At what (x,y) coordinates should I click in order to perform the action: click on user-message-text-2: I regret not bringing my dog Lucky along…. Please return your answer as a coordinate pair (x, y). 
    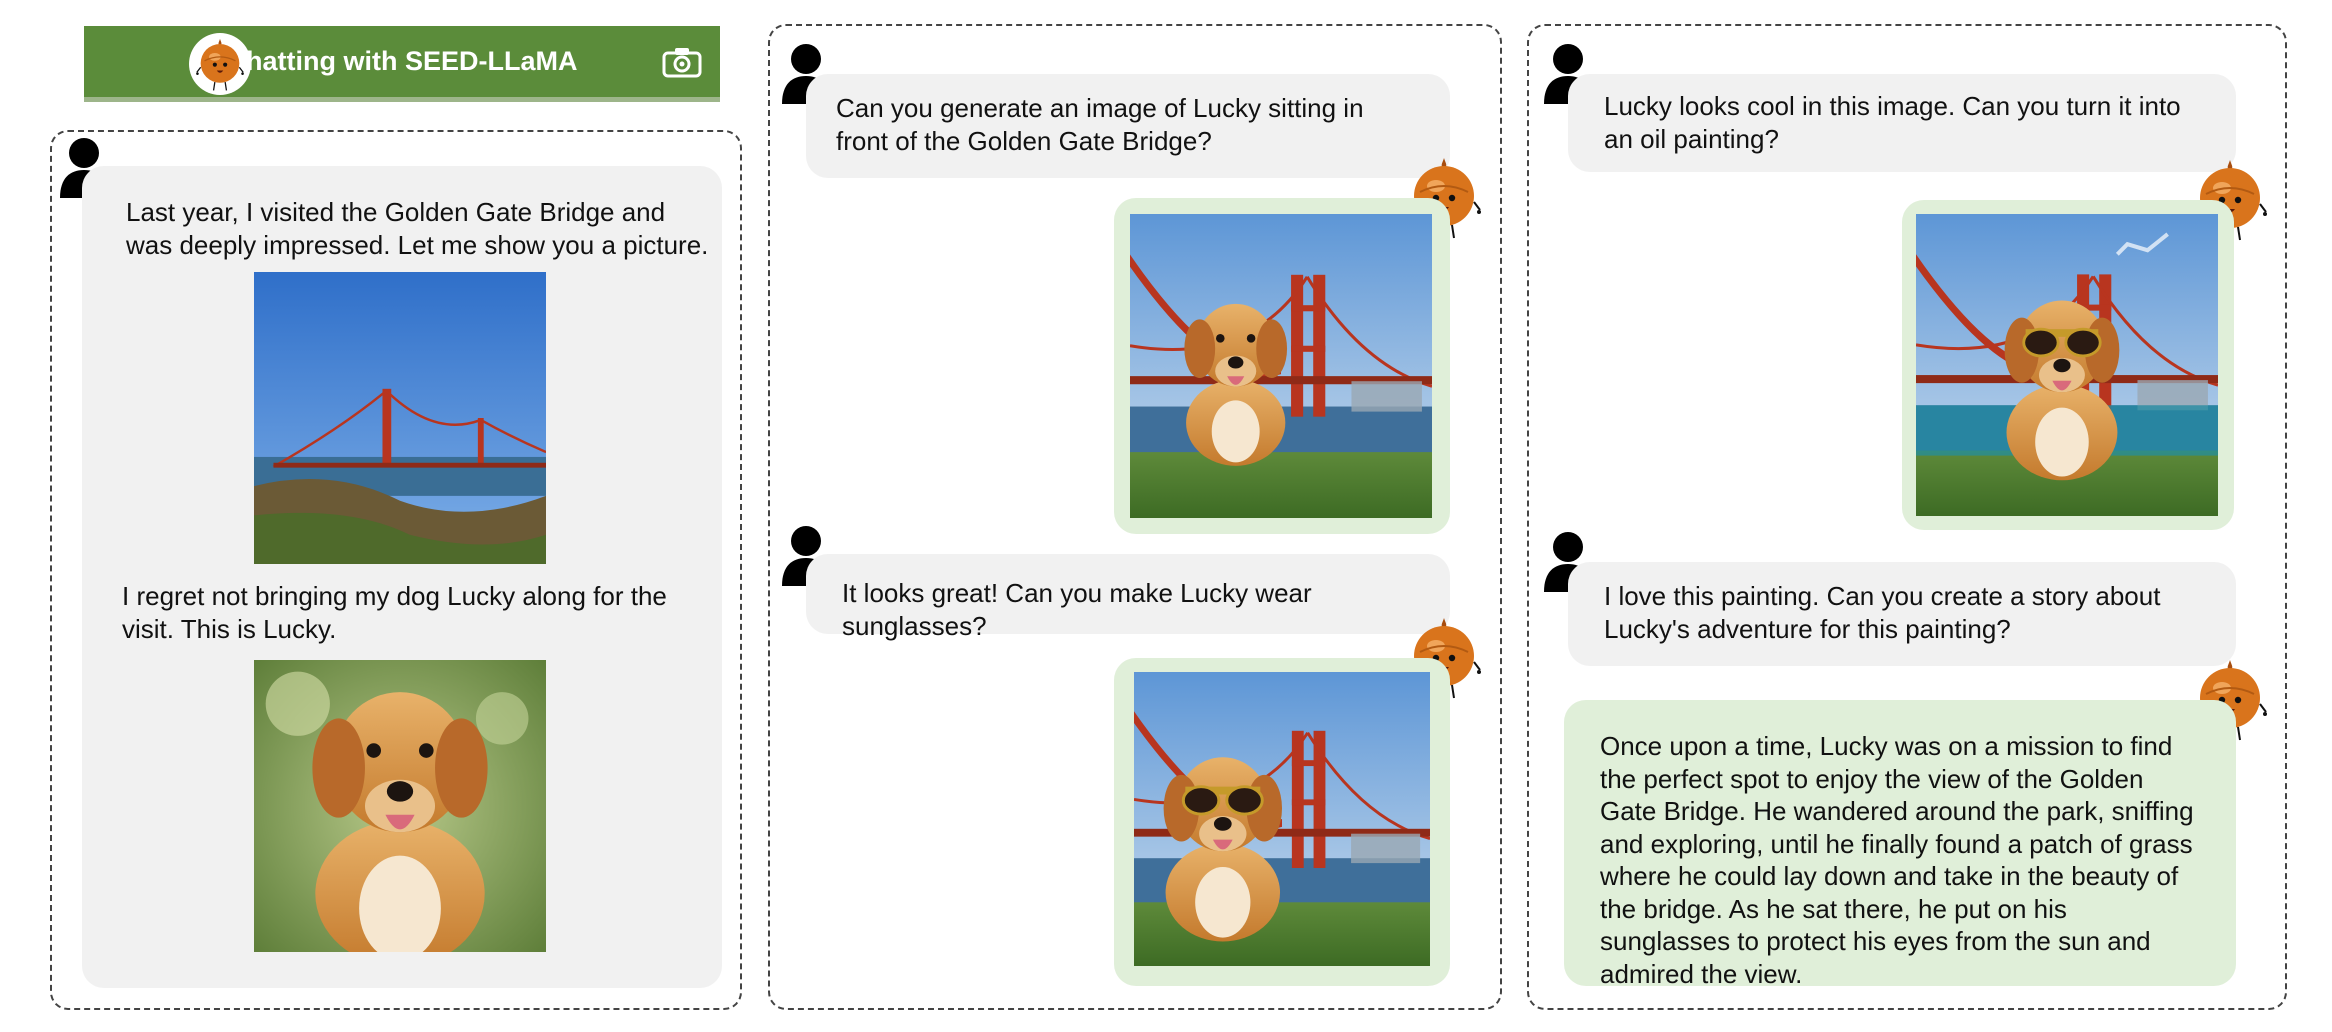
    Looking at the image, I should click on (394, 612).